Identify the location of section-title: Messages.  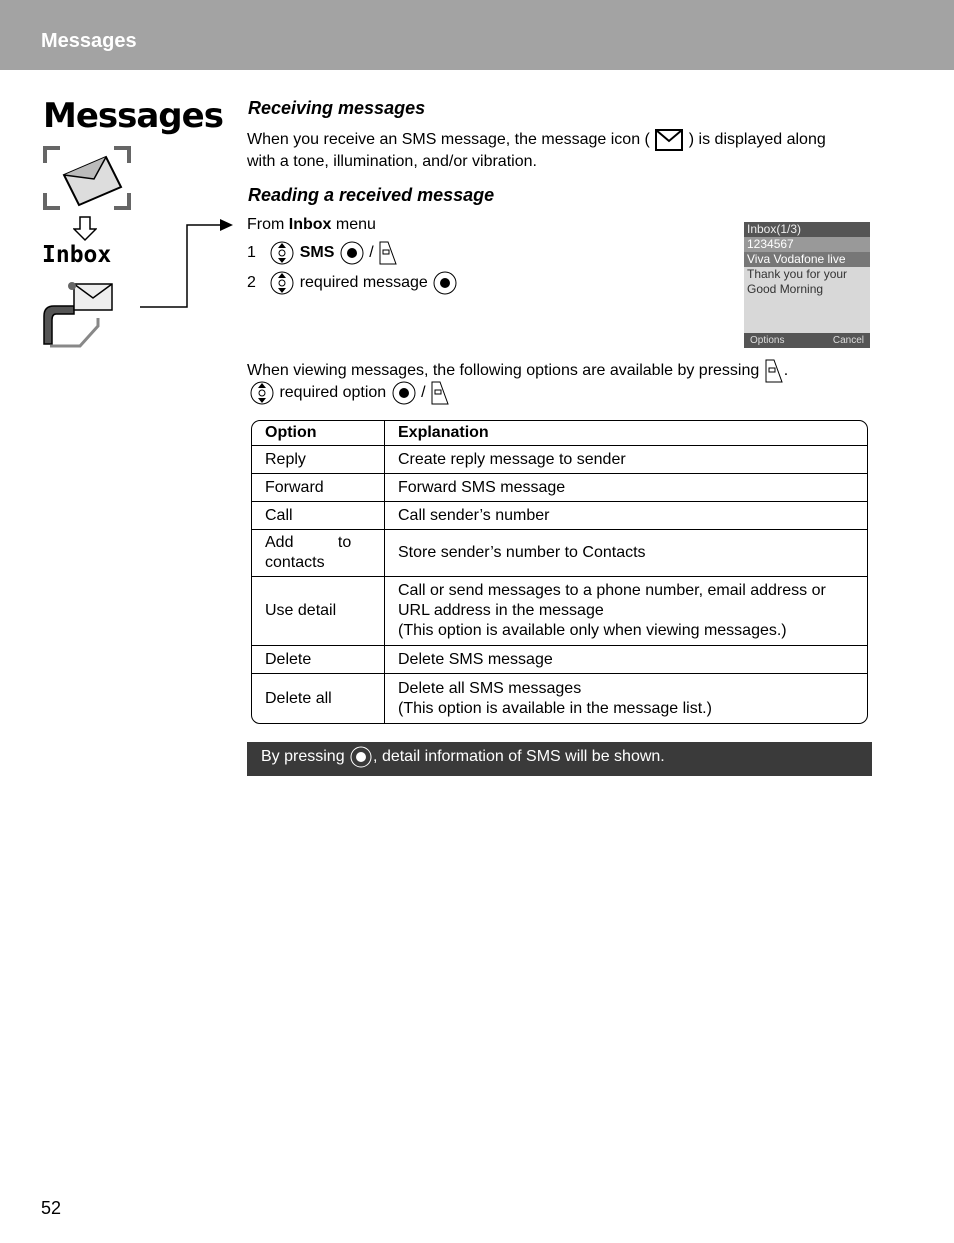
(133, 116).